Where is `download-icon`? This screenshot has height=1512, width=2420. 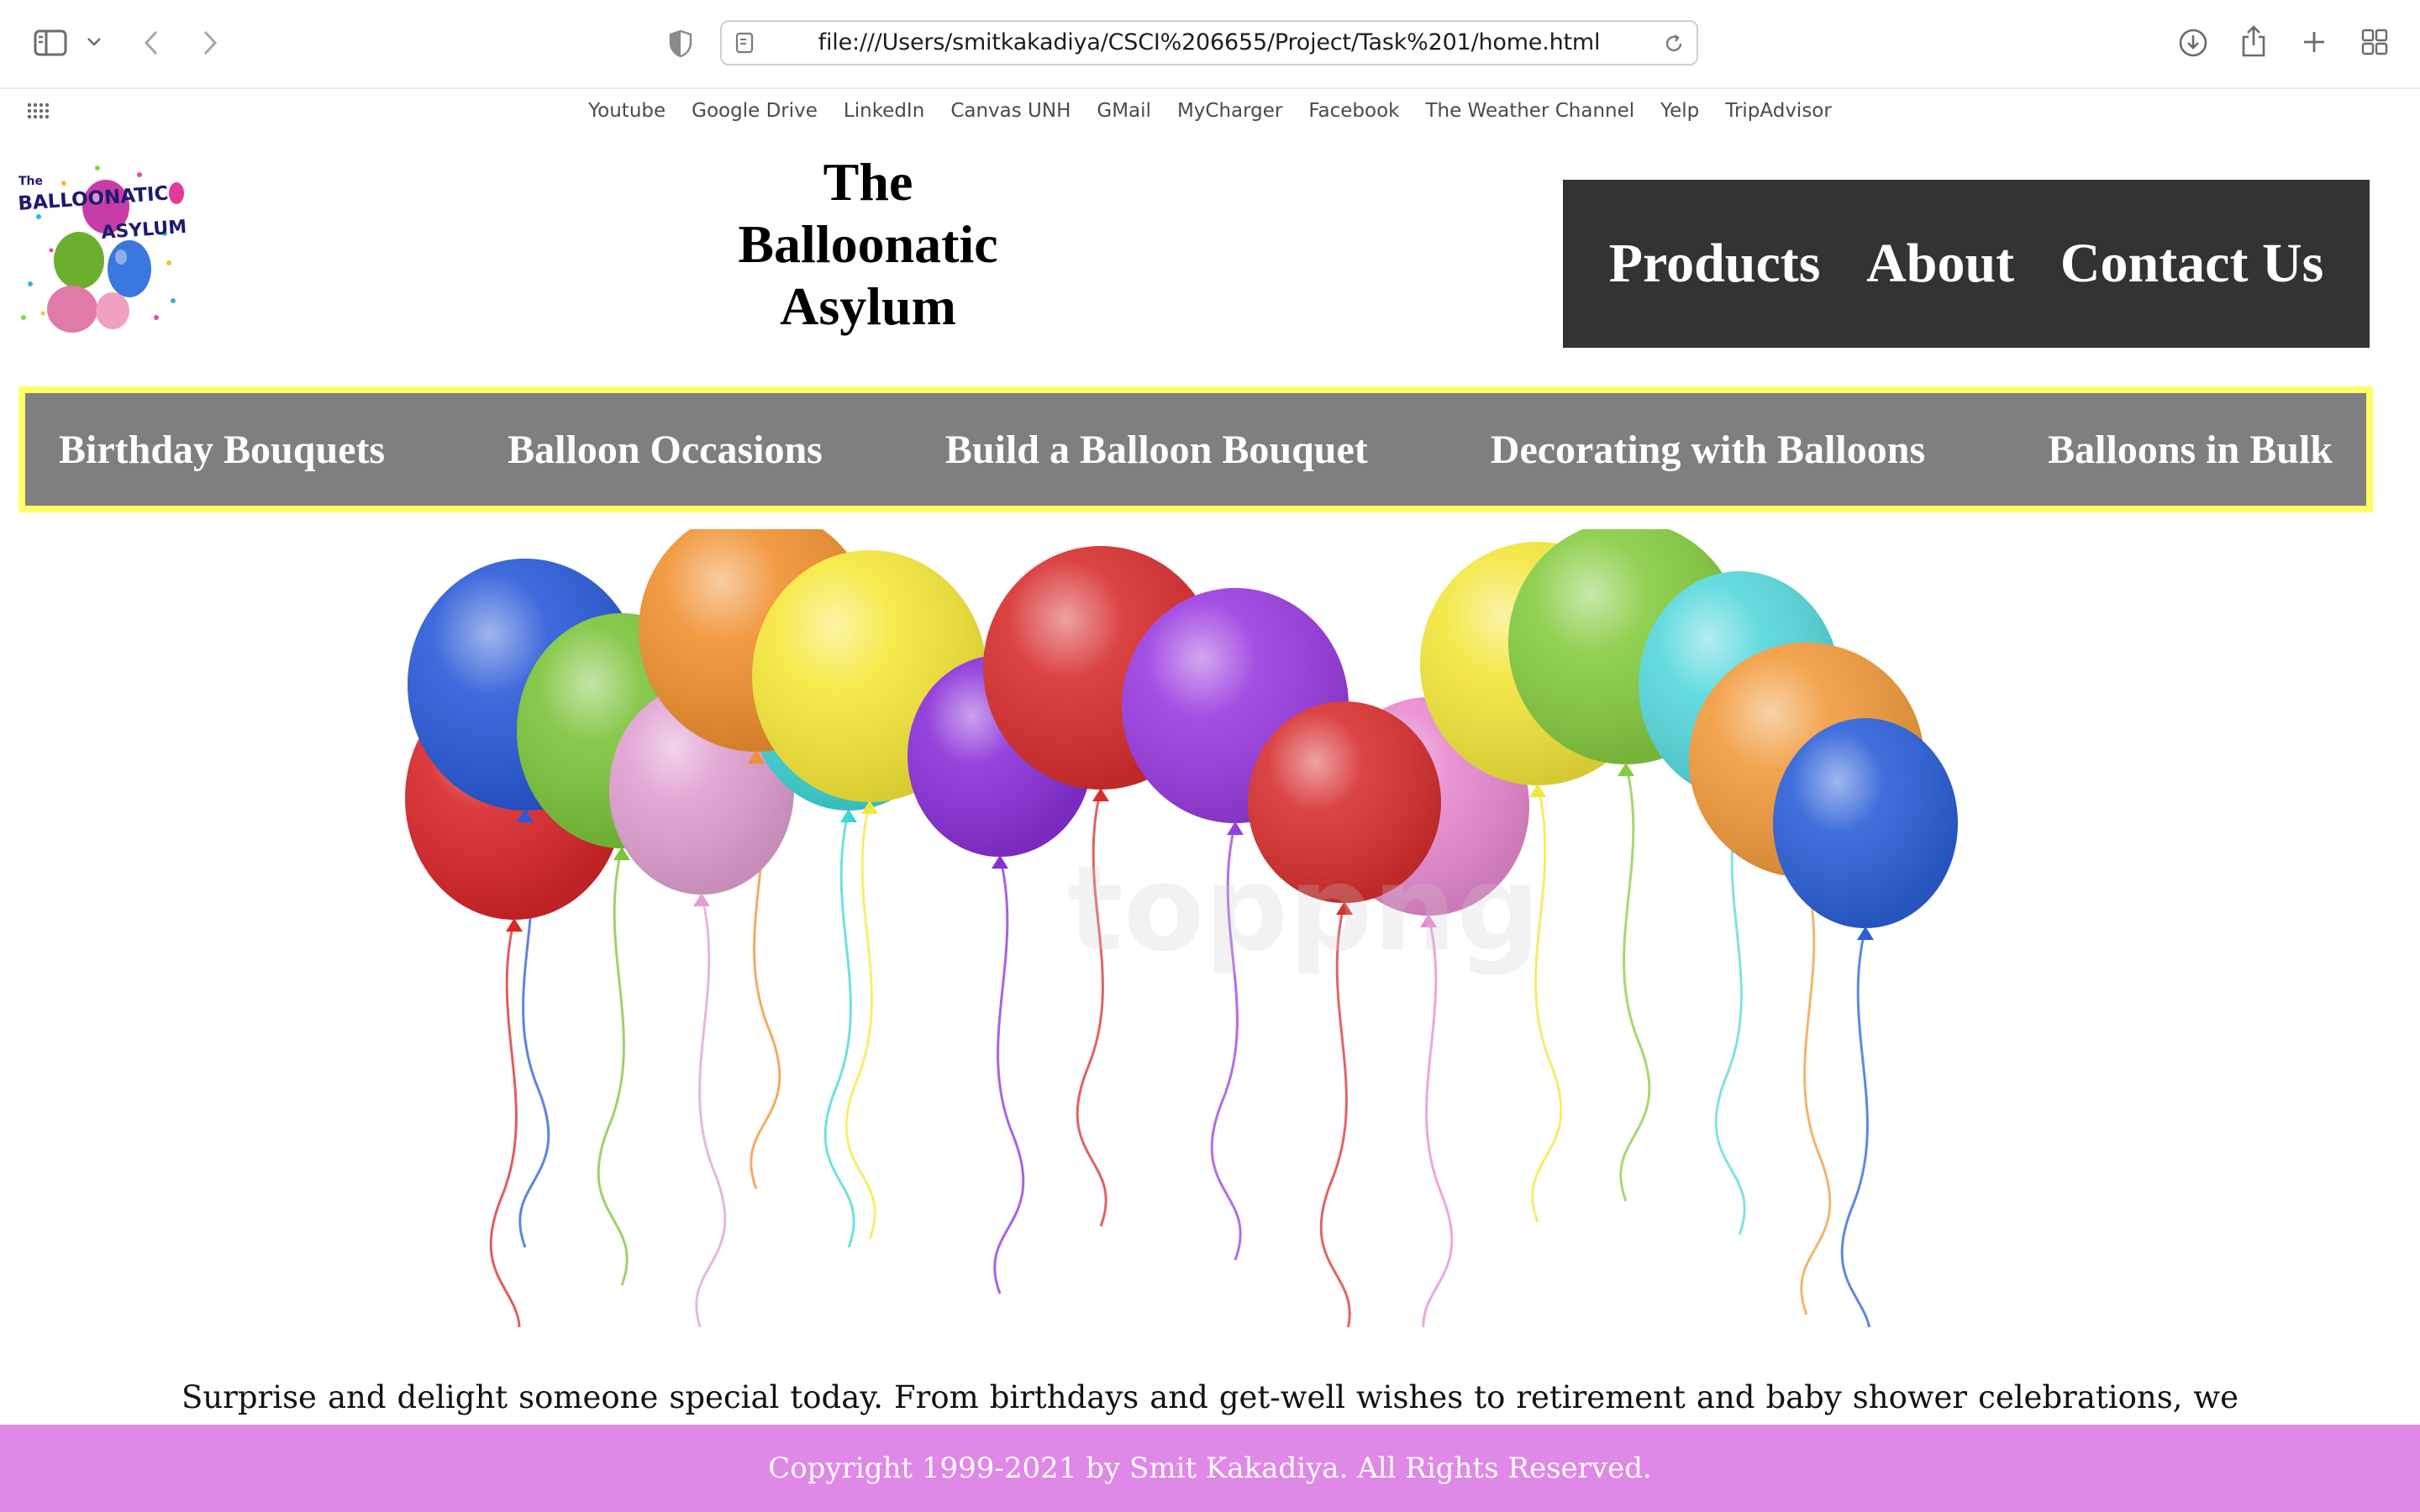
download-icon is located at coordinates (2193, 43).